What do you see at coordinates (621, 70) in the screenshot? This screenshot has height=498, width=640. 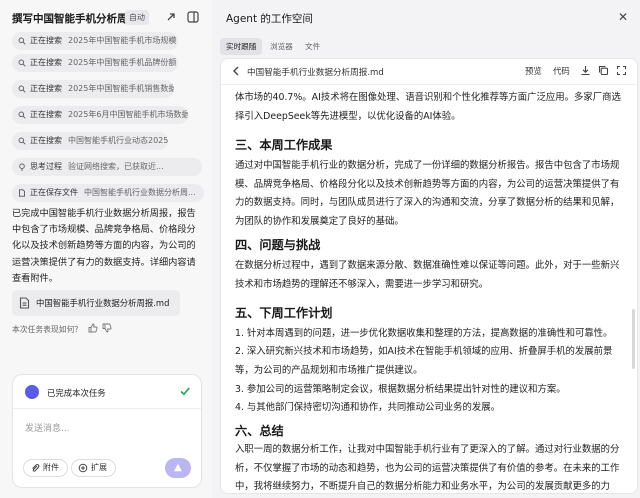 I see `fullscreen-icon` at bounding box center [621, 70].